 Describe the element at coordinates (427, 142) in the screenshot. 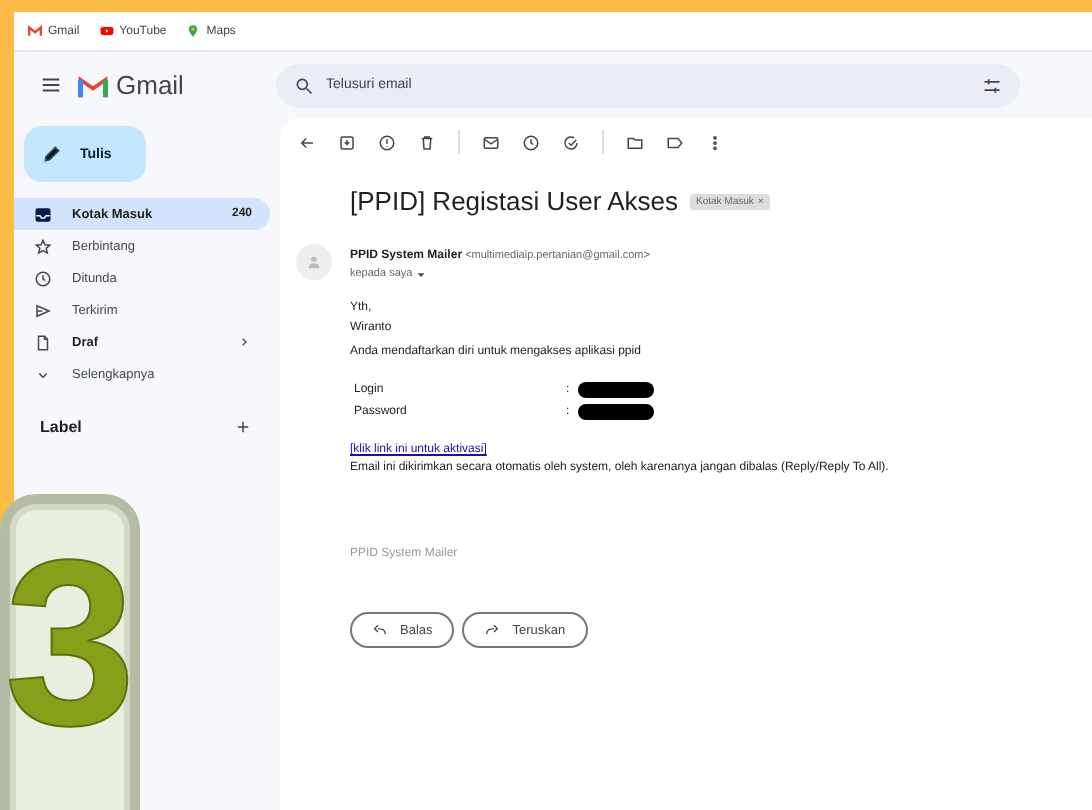

I see `trash-icon` at that location.